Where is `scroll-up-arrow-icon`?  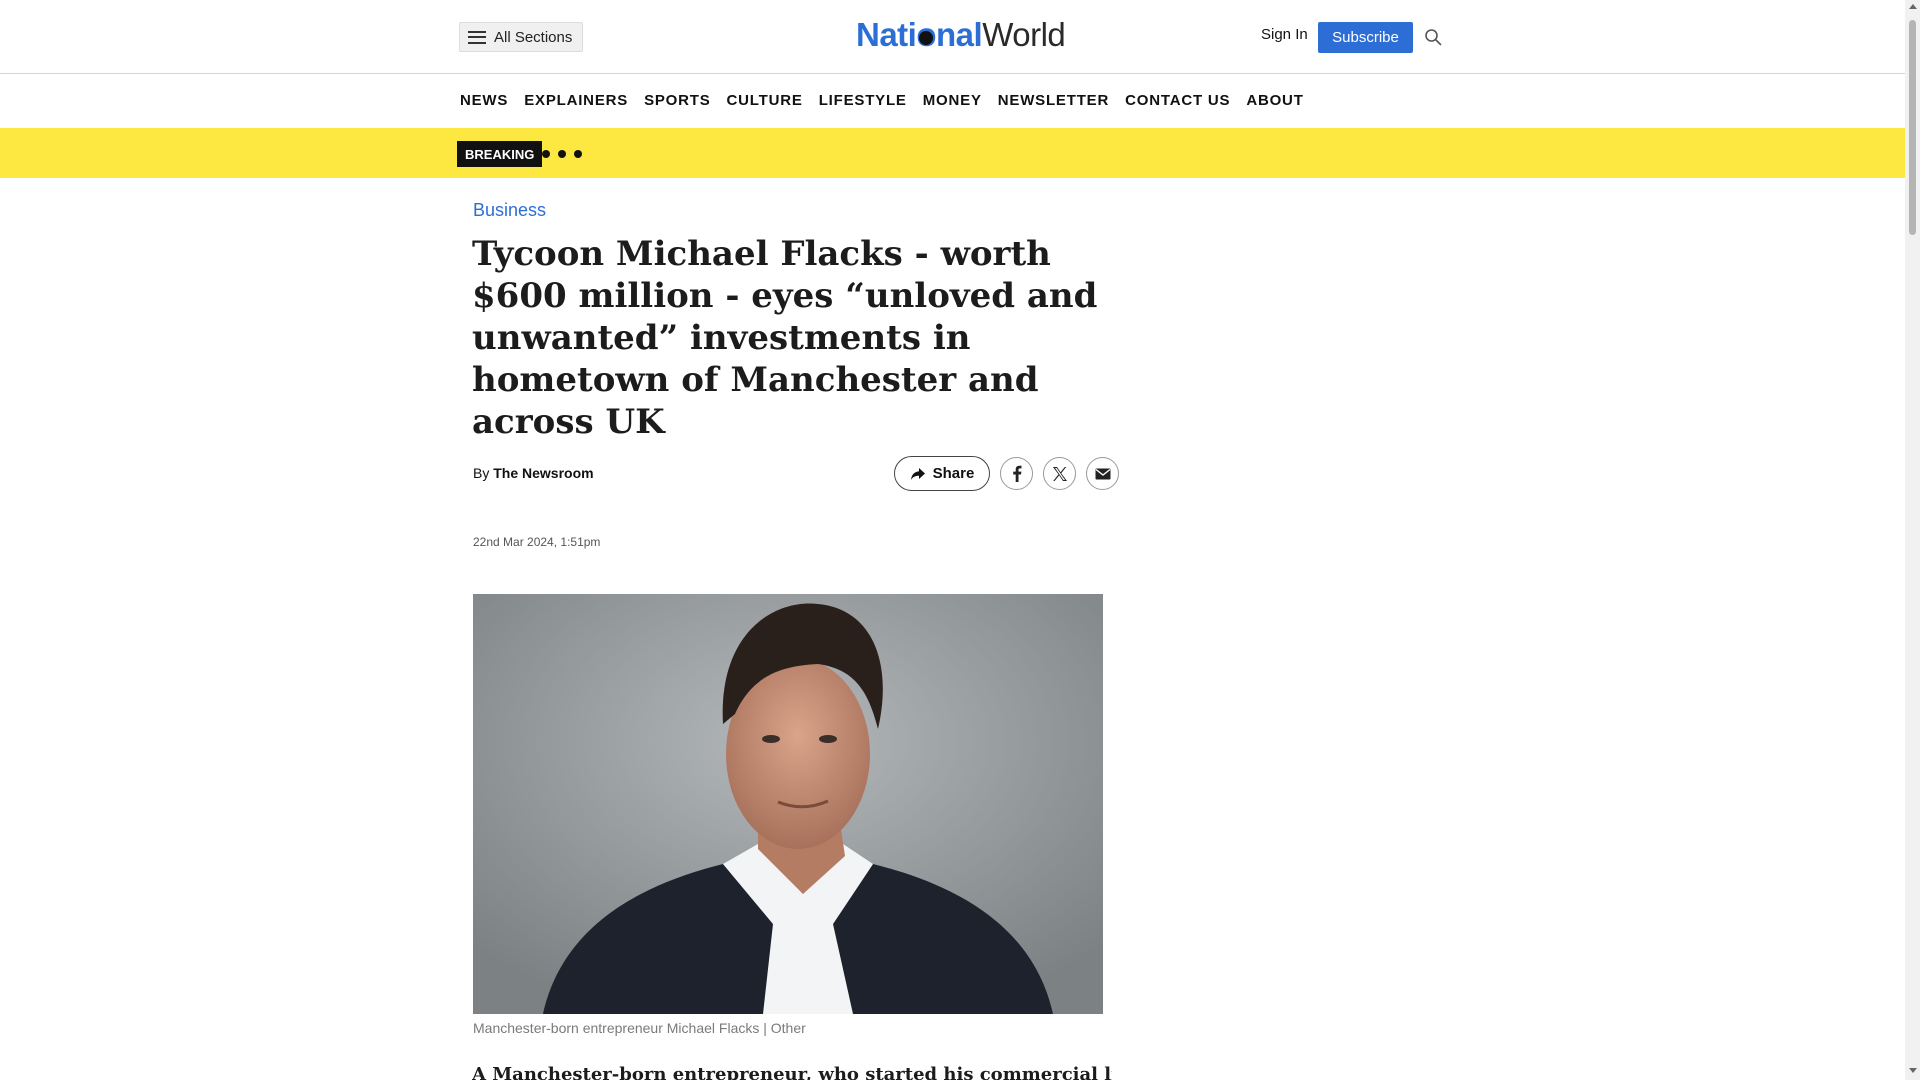 scroll-up-arrow-icon is located at coordinates (1913, 6).